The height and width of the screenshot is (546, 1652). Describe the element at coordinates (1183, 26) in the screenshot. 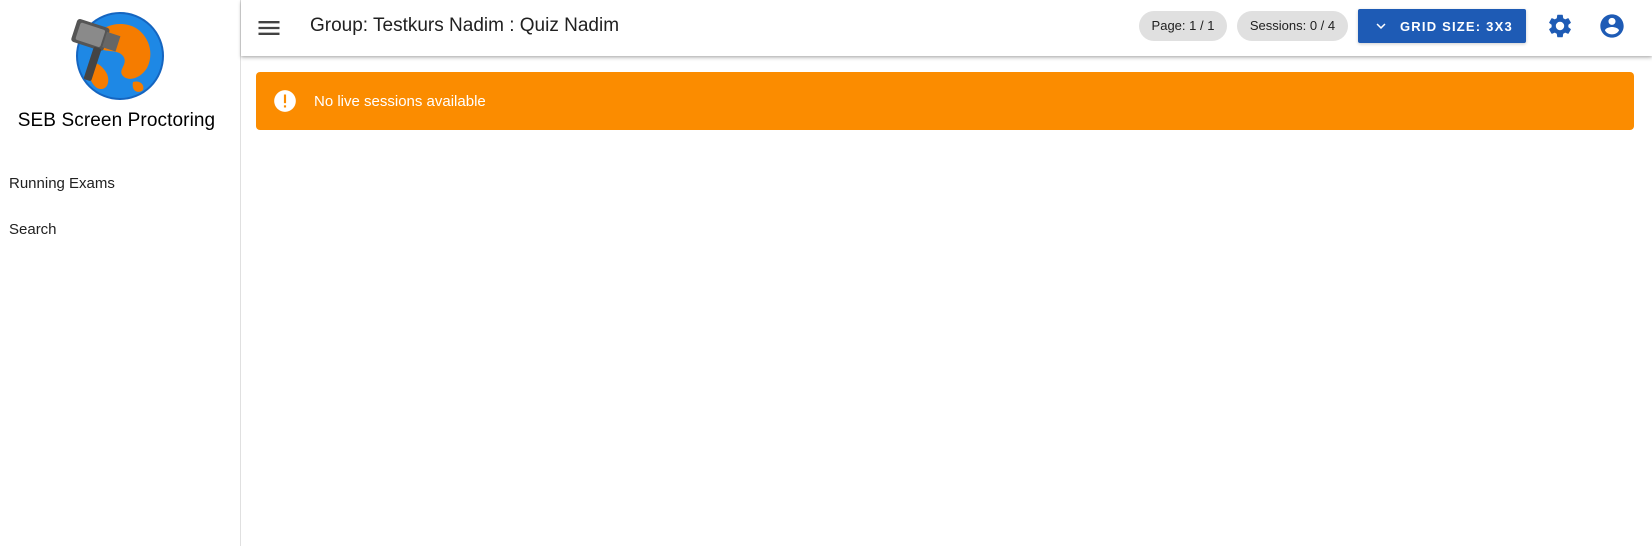

I see `page-chip: Page: 1 / 1` at that location.